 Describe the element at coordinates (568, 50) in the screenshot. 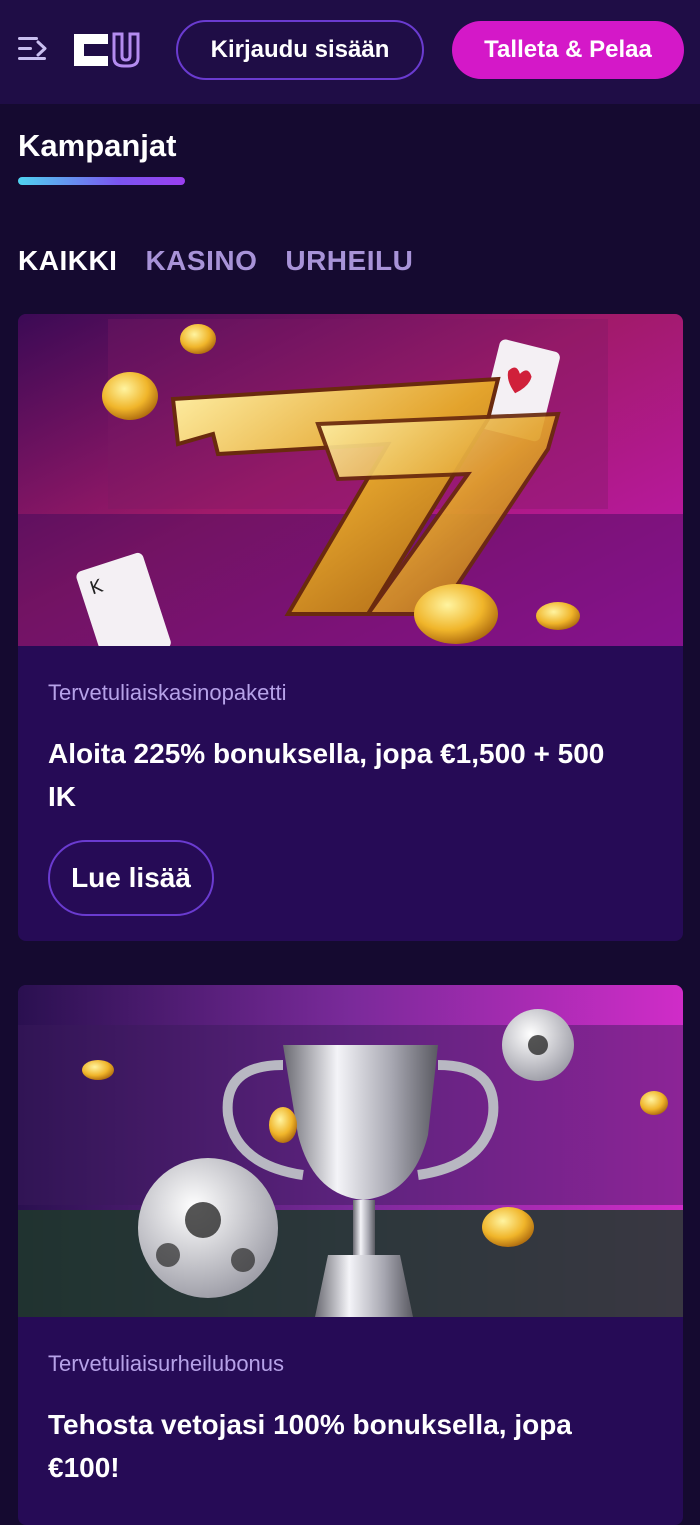

I see `deposit-play-button: Talleta & Pelaa` at that location.